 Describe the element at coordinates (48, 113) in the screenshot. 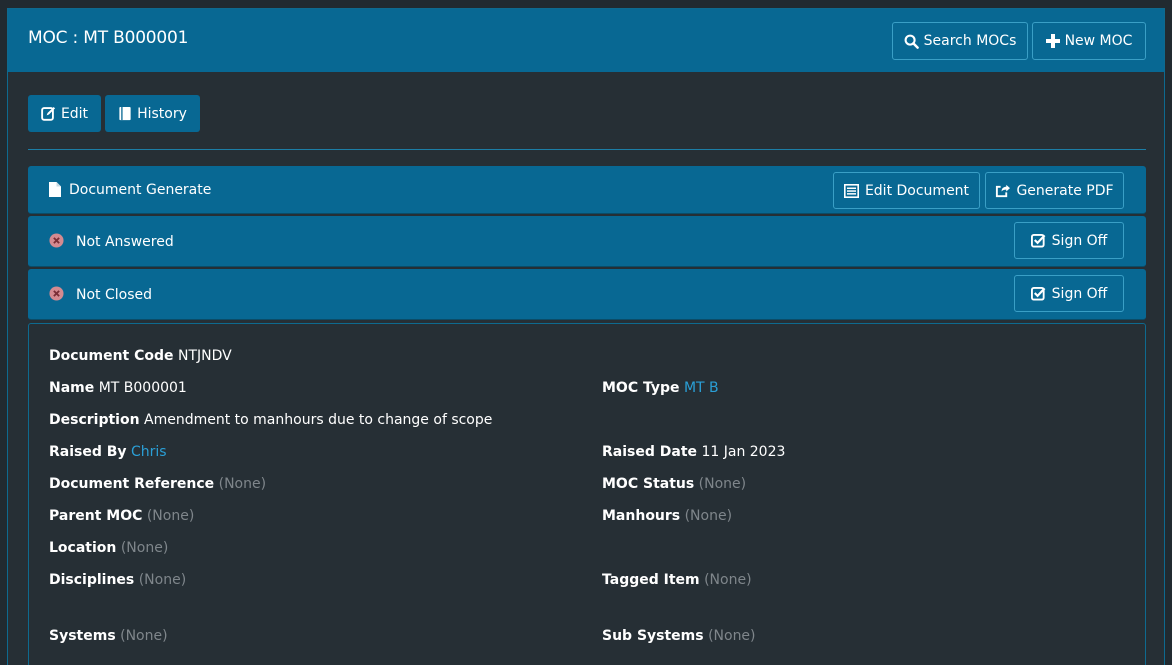

I see `edit-icon` at that location.